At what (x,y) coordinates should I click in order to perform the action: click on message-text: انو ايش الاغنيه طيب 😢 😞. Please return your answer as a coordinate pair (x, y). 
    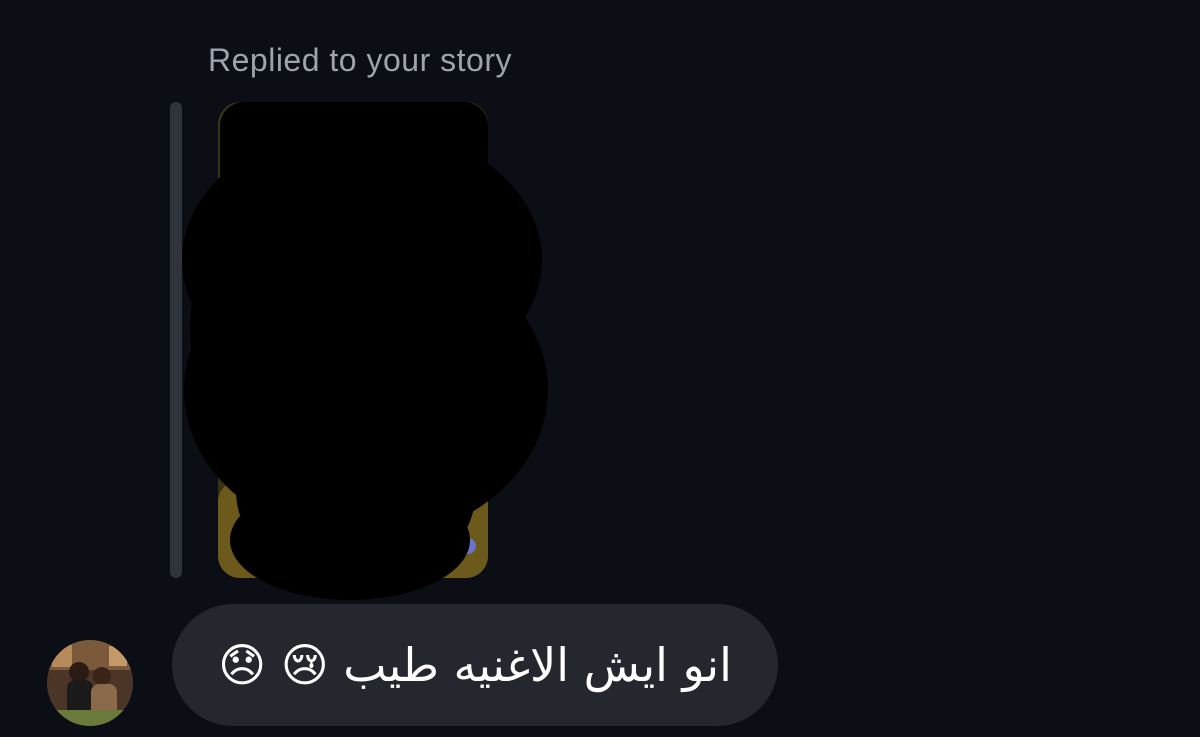
    Looking at the image, I should click on (475, 665).